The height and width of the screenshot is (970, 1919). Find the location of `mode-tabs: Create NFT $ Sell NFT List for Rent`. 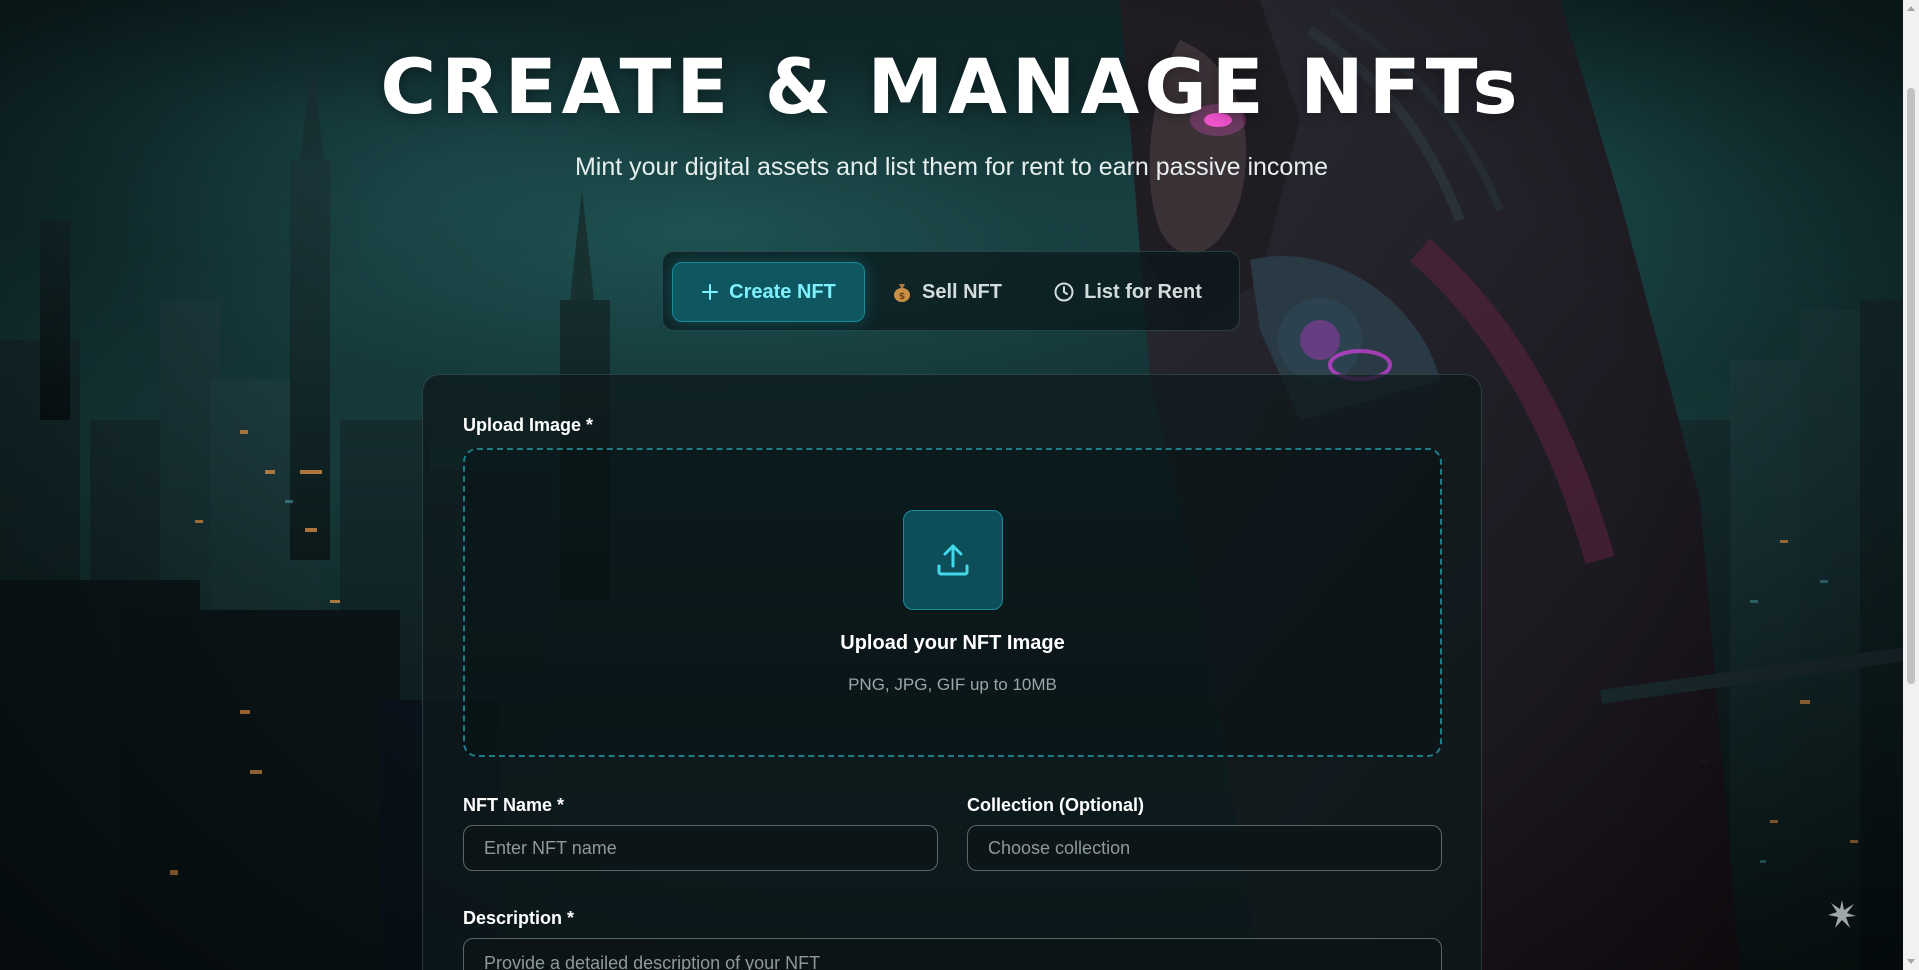

mode-tabs: Create NFT $ Sell NFT List for Rent is located at coordinates (951, 291).